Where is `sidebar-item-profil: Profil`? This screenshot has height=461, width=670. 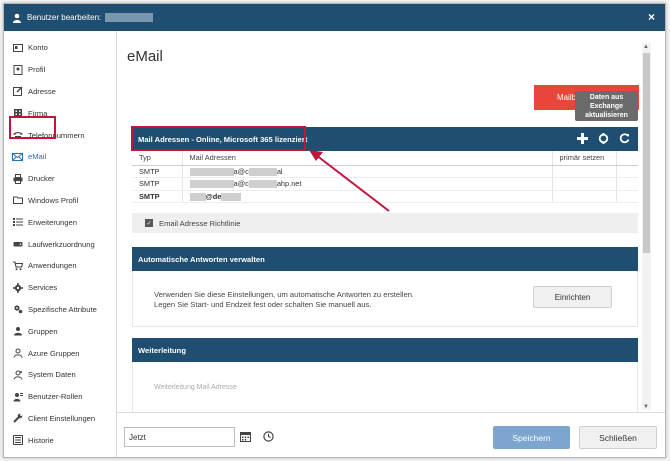 sidebar-item-profil: Profil is located at coordinates (60, 70).